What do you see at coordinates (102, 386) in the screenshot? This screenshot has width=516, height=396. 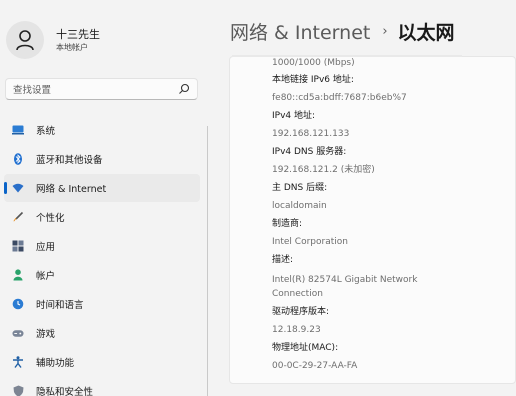 I see `sidebar-item-privacy: 隐私和安全性` at bounding box center [102, 386].